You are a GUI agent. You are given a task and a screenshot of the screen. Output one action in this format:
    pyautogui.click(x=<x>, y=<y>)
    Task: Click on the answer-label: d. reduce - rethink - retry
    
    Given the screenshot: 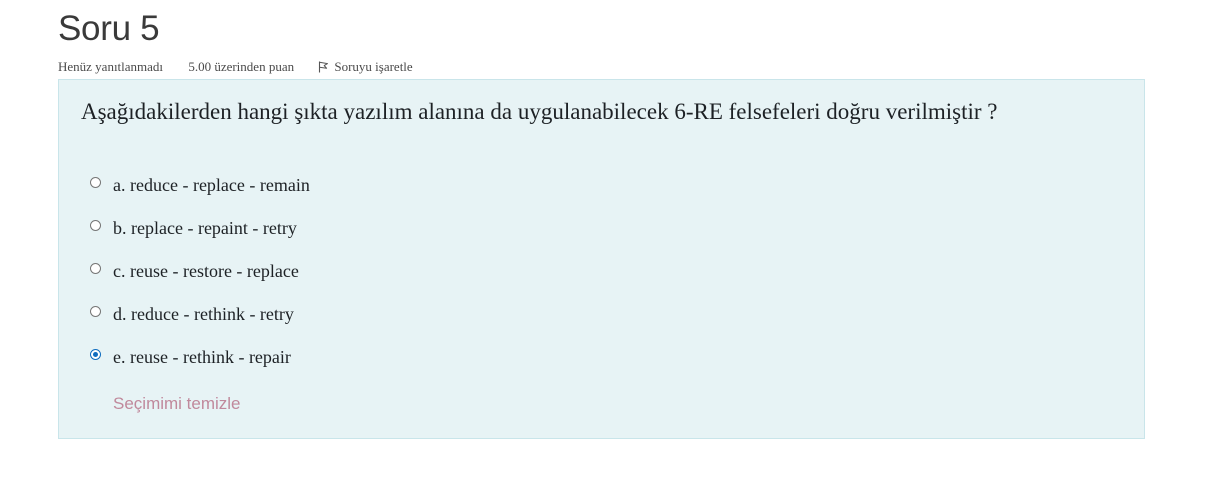 What is the action you would take?
    pyautogui.click(x=203, y=314)
    